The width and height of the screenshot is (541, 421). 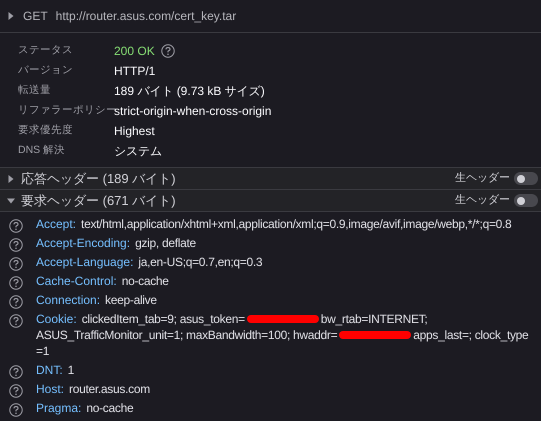 What do you see at coordinates (71, 370) in the screenshot?
I see `header-value: 1` at bounding box center [71, 370].